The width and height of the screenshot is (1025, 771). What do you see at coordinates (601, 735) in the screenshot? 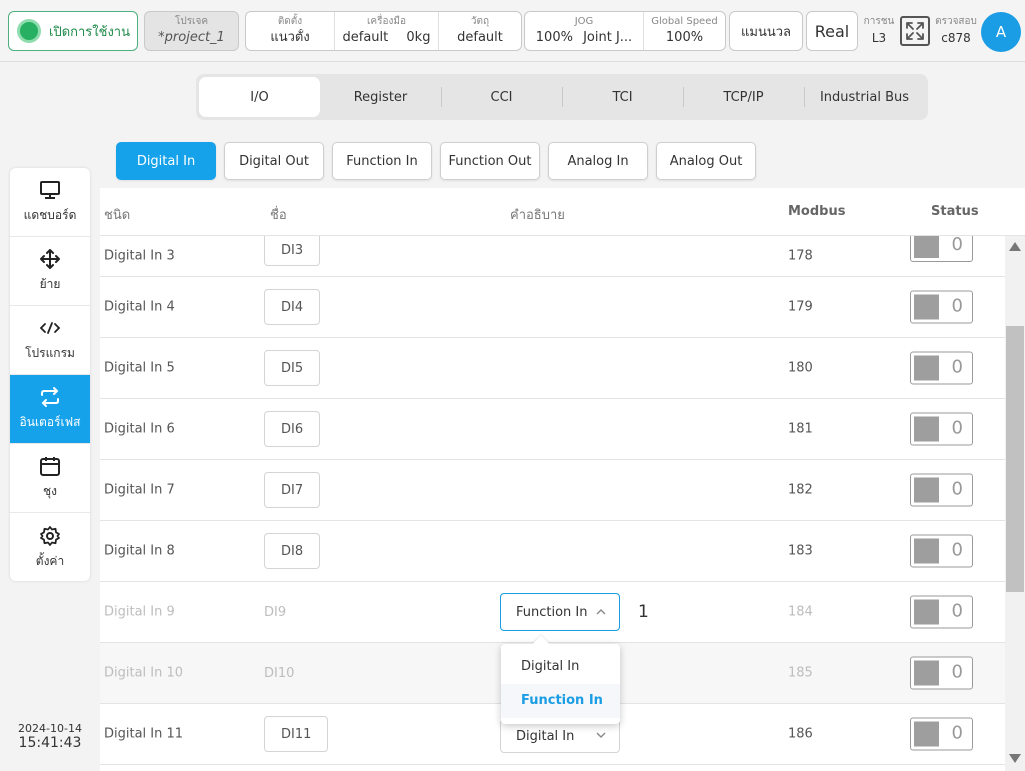
I see `chevron-down-icon` at bounding box center [601, 735].